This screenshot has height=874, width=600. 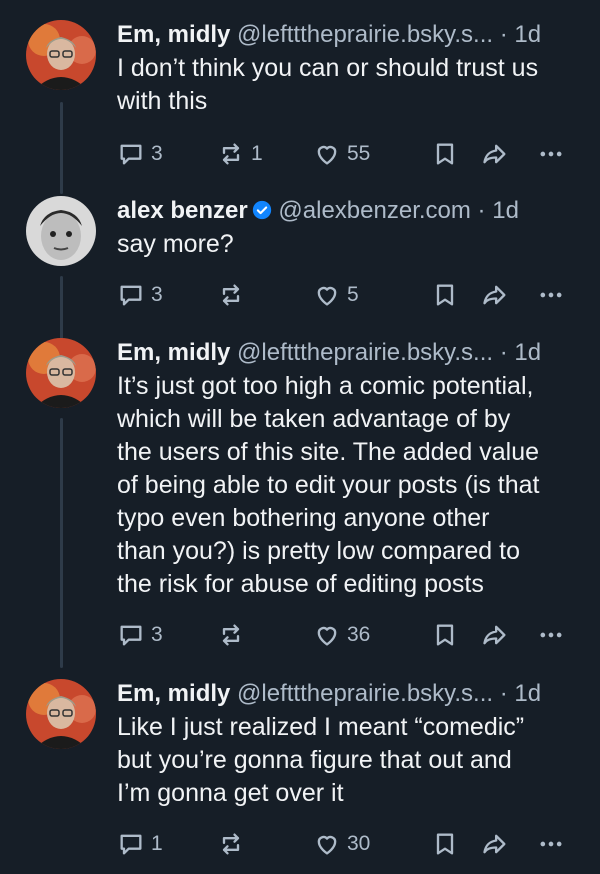 I want to click on reply-count: 1, so click(x=157, y=843).